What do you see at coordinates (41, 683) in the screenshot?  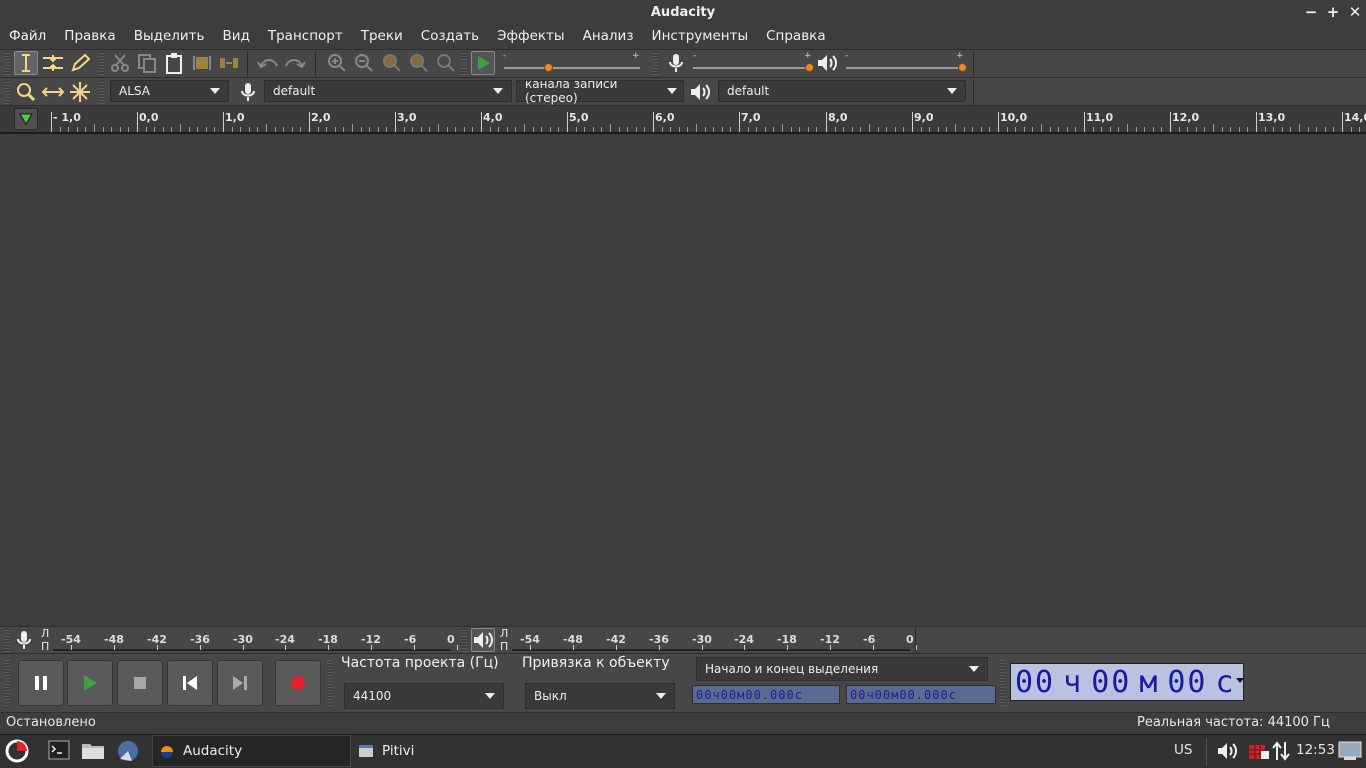 I see `pause-button` at bounding box center [41, 683].